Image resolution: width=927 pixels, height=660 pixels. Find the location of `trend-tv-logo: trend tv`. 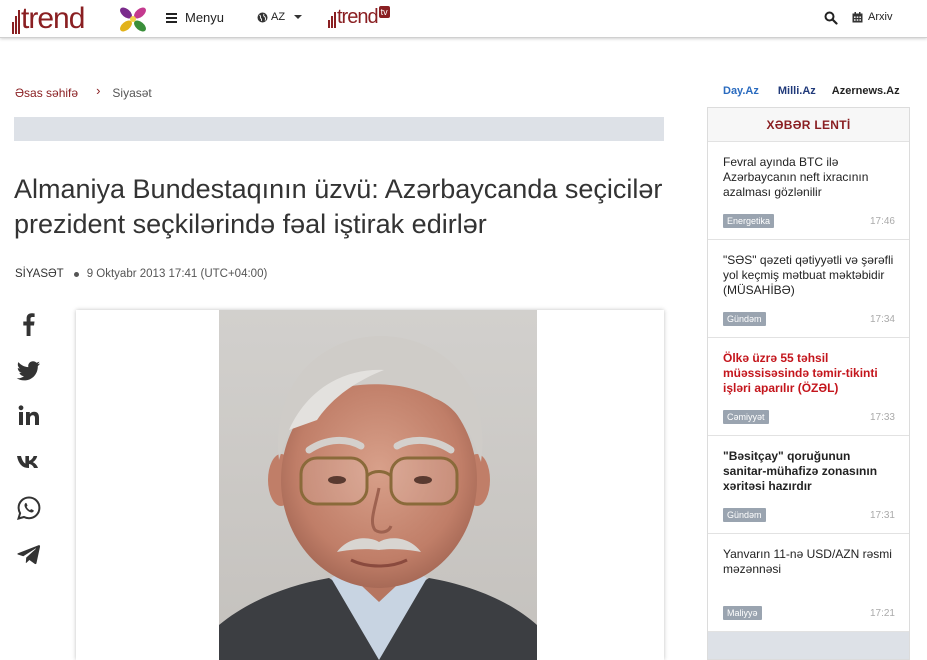

trend-tv-logo: trend tv is located at coordinates (359, 17).